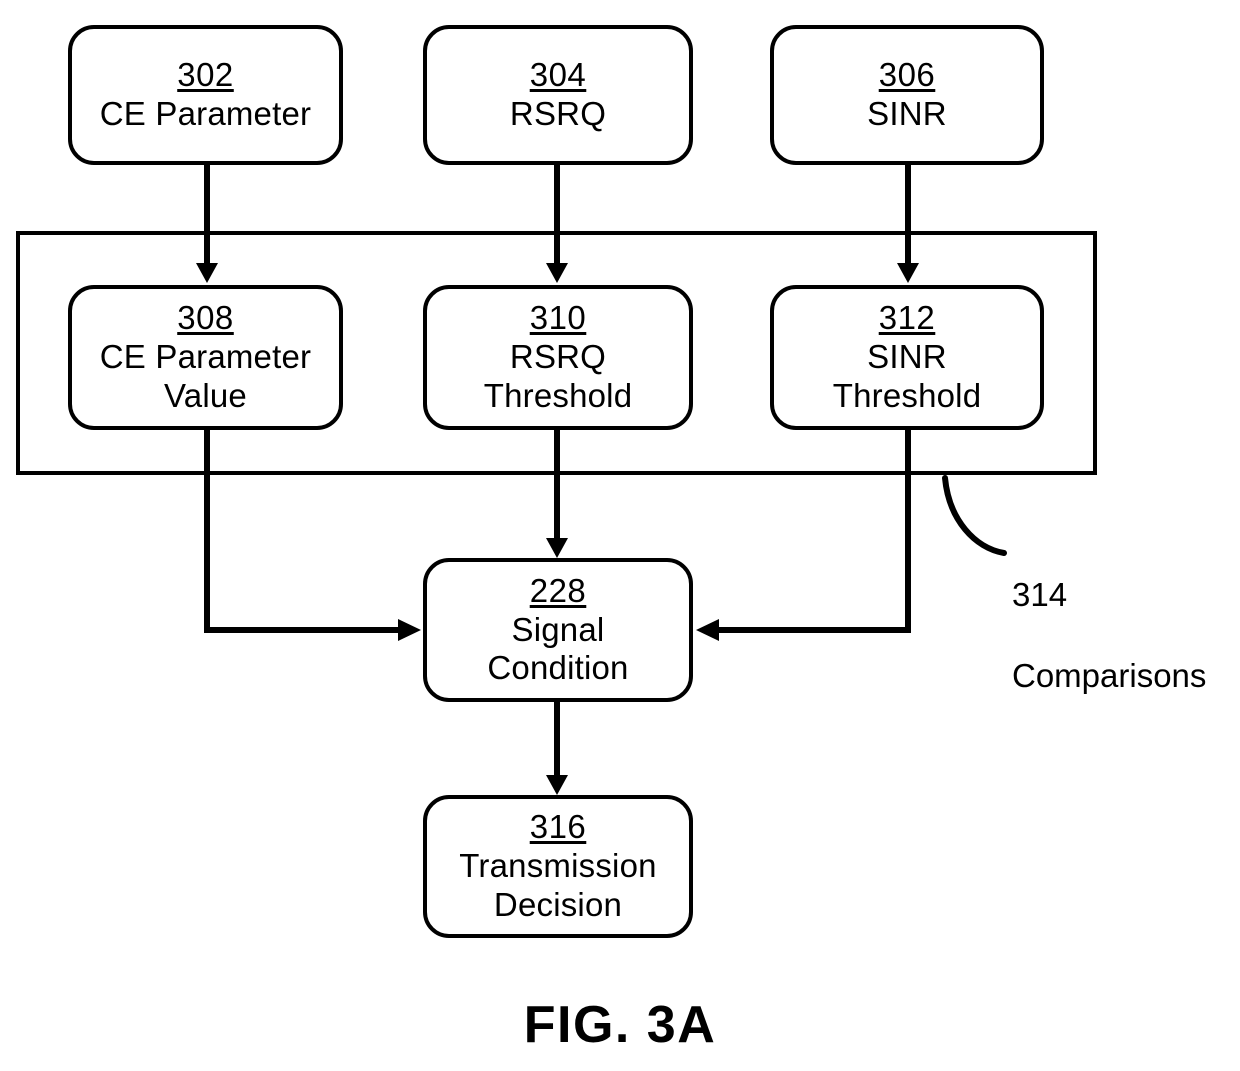  I want to click on node-sinr: 306 SINR, so click(907, 95).